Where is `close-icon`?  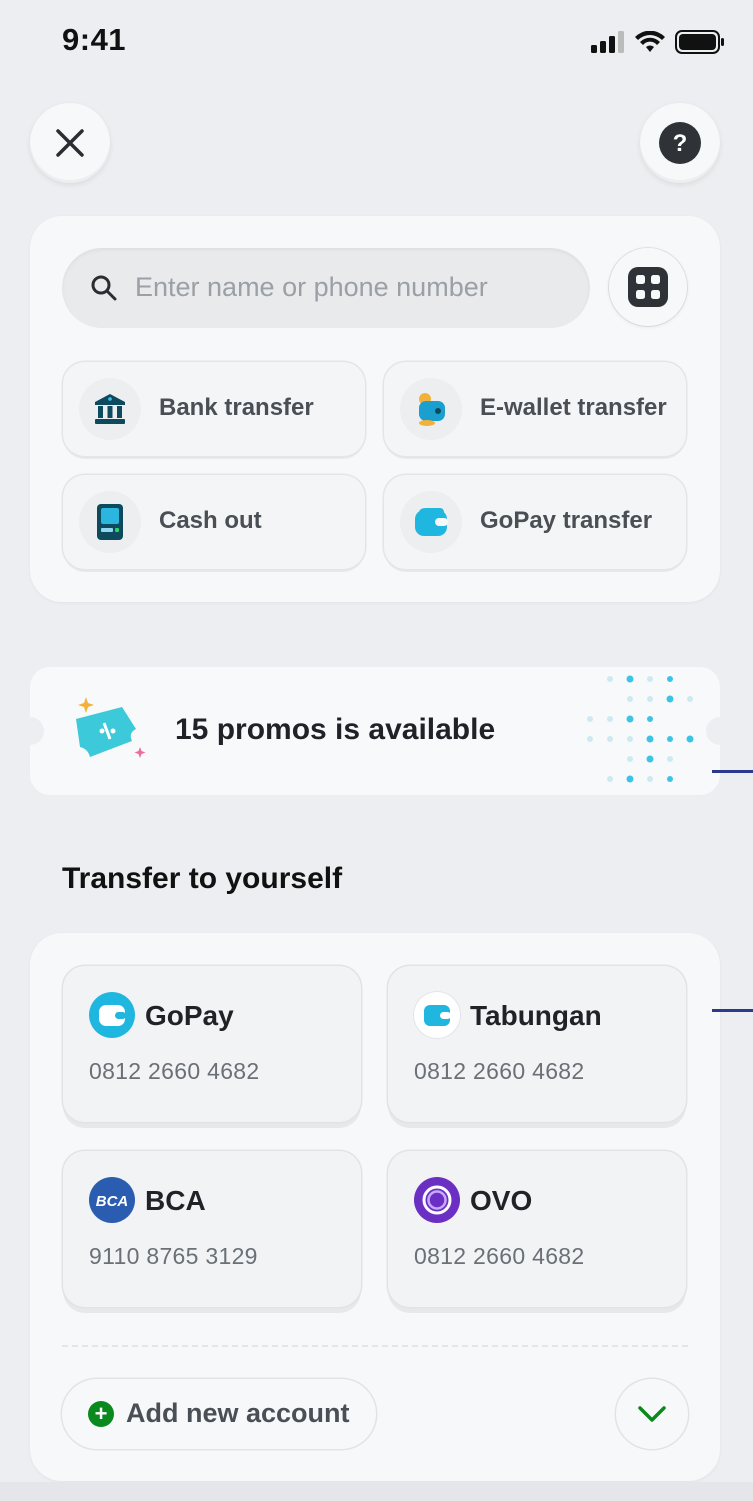
close-icon is located at coordinates (70, 143).